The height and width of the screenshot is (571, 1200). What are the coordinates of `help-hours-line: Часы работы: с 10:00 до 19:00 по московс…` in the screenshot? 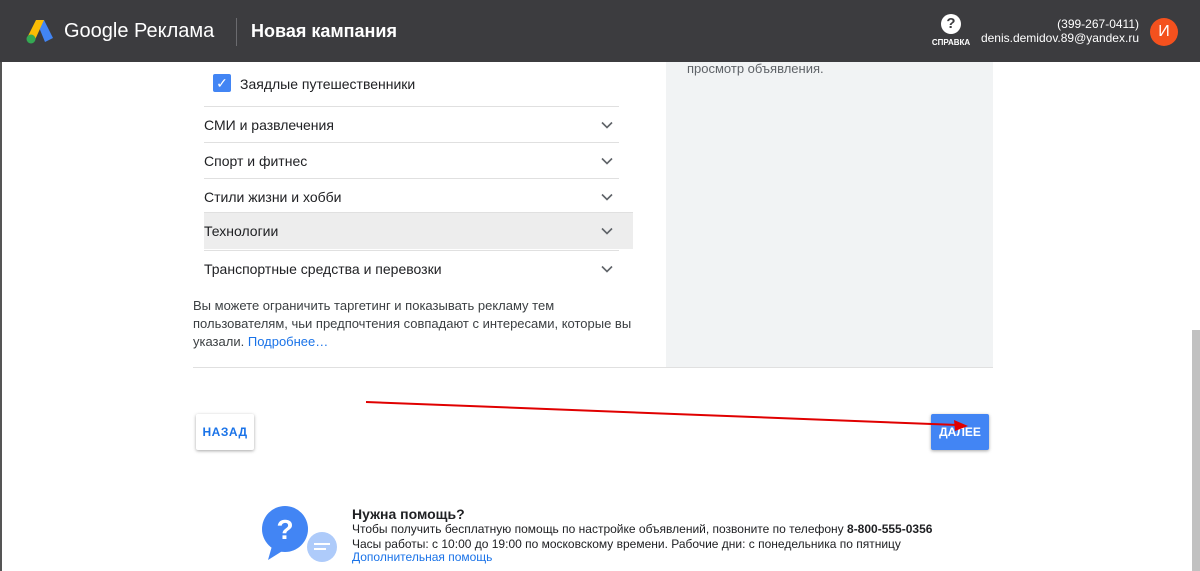 It's located at (626, 544).